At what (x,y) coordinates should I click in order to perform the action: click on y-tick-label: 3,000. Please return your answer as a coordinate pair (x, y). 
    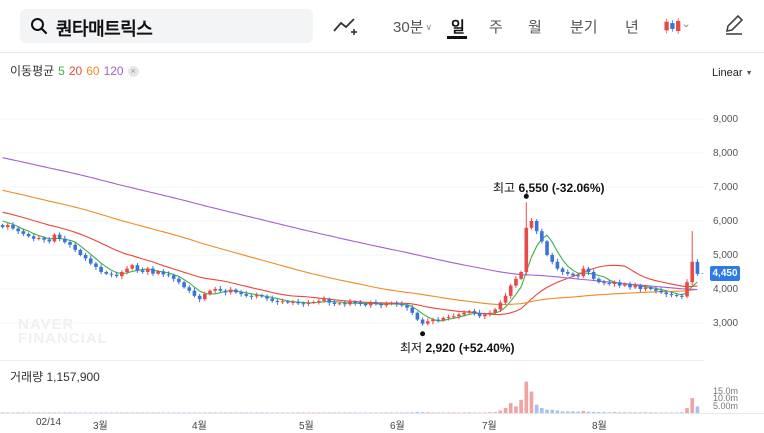
    Looking at the image, I should click on (726, 323).